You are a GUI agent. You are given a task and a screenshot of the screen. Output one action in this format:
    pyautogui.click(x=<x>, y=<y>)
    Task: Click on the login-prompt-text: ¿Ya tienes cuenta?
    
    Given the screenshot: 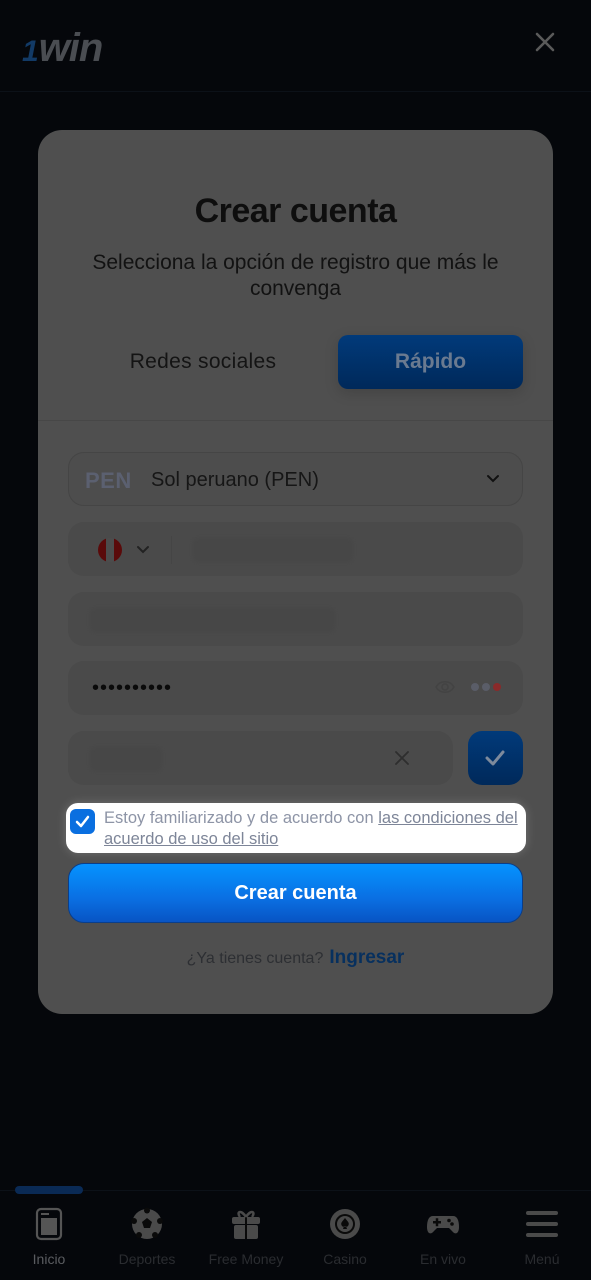 What is the action you would take?
    pyautogui.click(x=255, y=958)
    